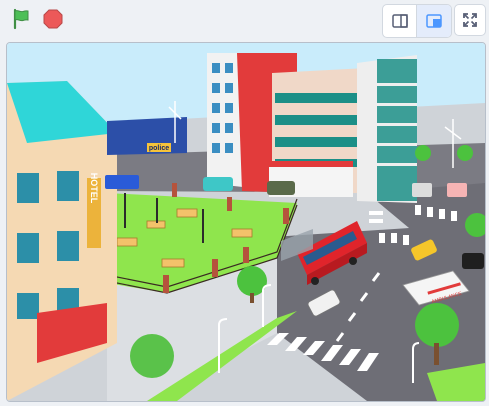  I want to click on stop-button, so click(53, 19).